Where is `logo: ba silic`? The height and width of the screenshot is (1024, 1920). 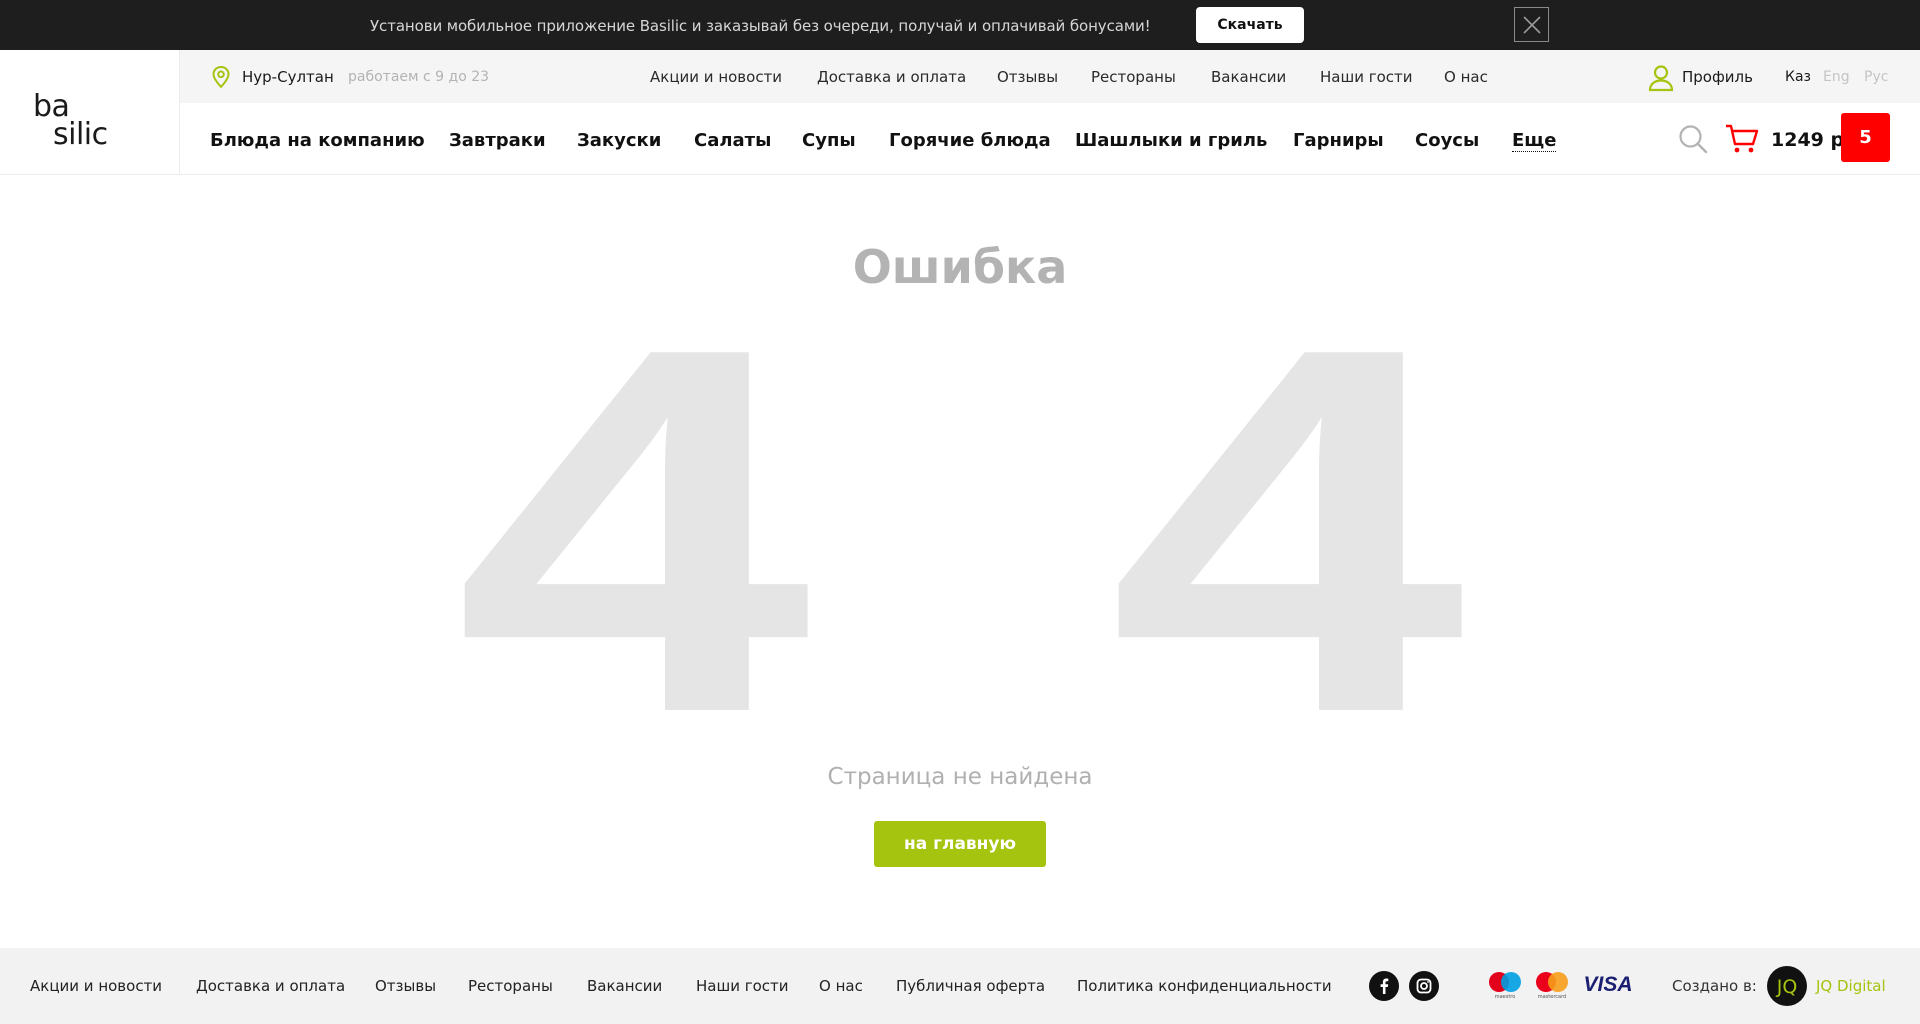
logo: ba silic is located at coordinates (90, 112).